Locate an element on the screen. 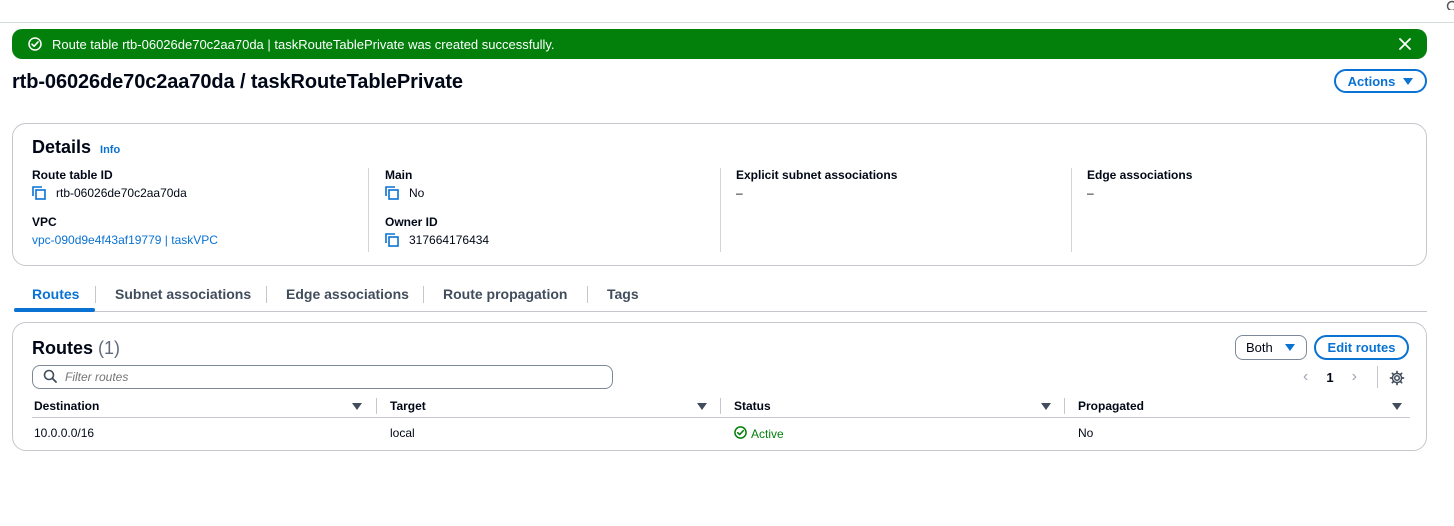 Image resolution: width=1454 pixels, height=526 pixels. edge-associations-label: Edge associations is located at coordinates (1140, 175).